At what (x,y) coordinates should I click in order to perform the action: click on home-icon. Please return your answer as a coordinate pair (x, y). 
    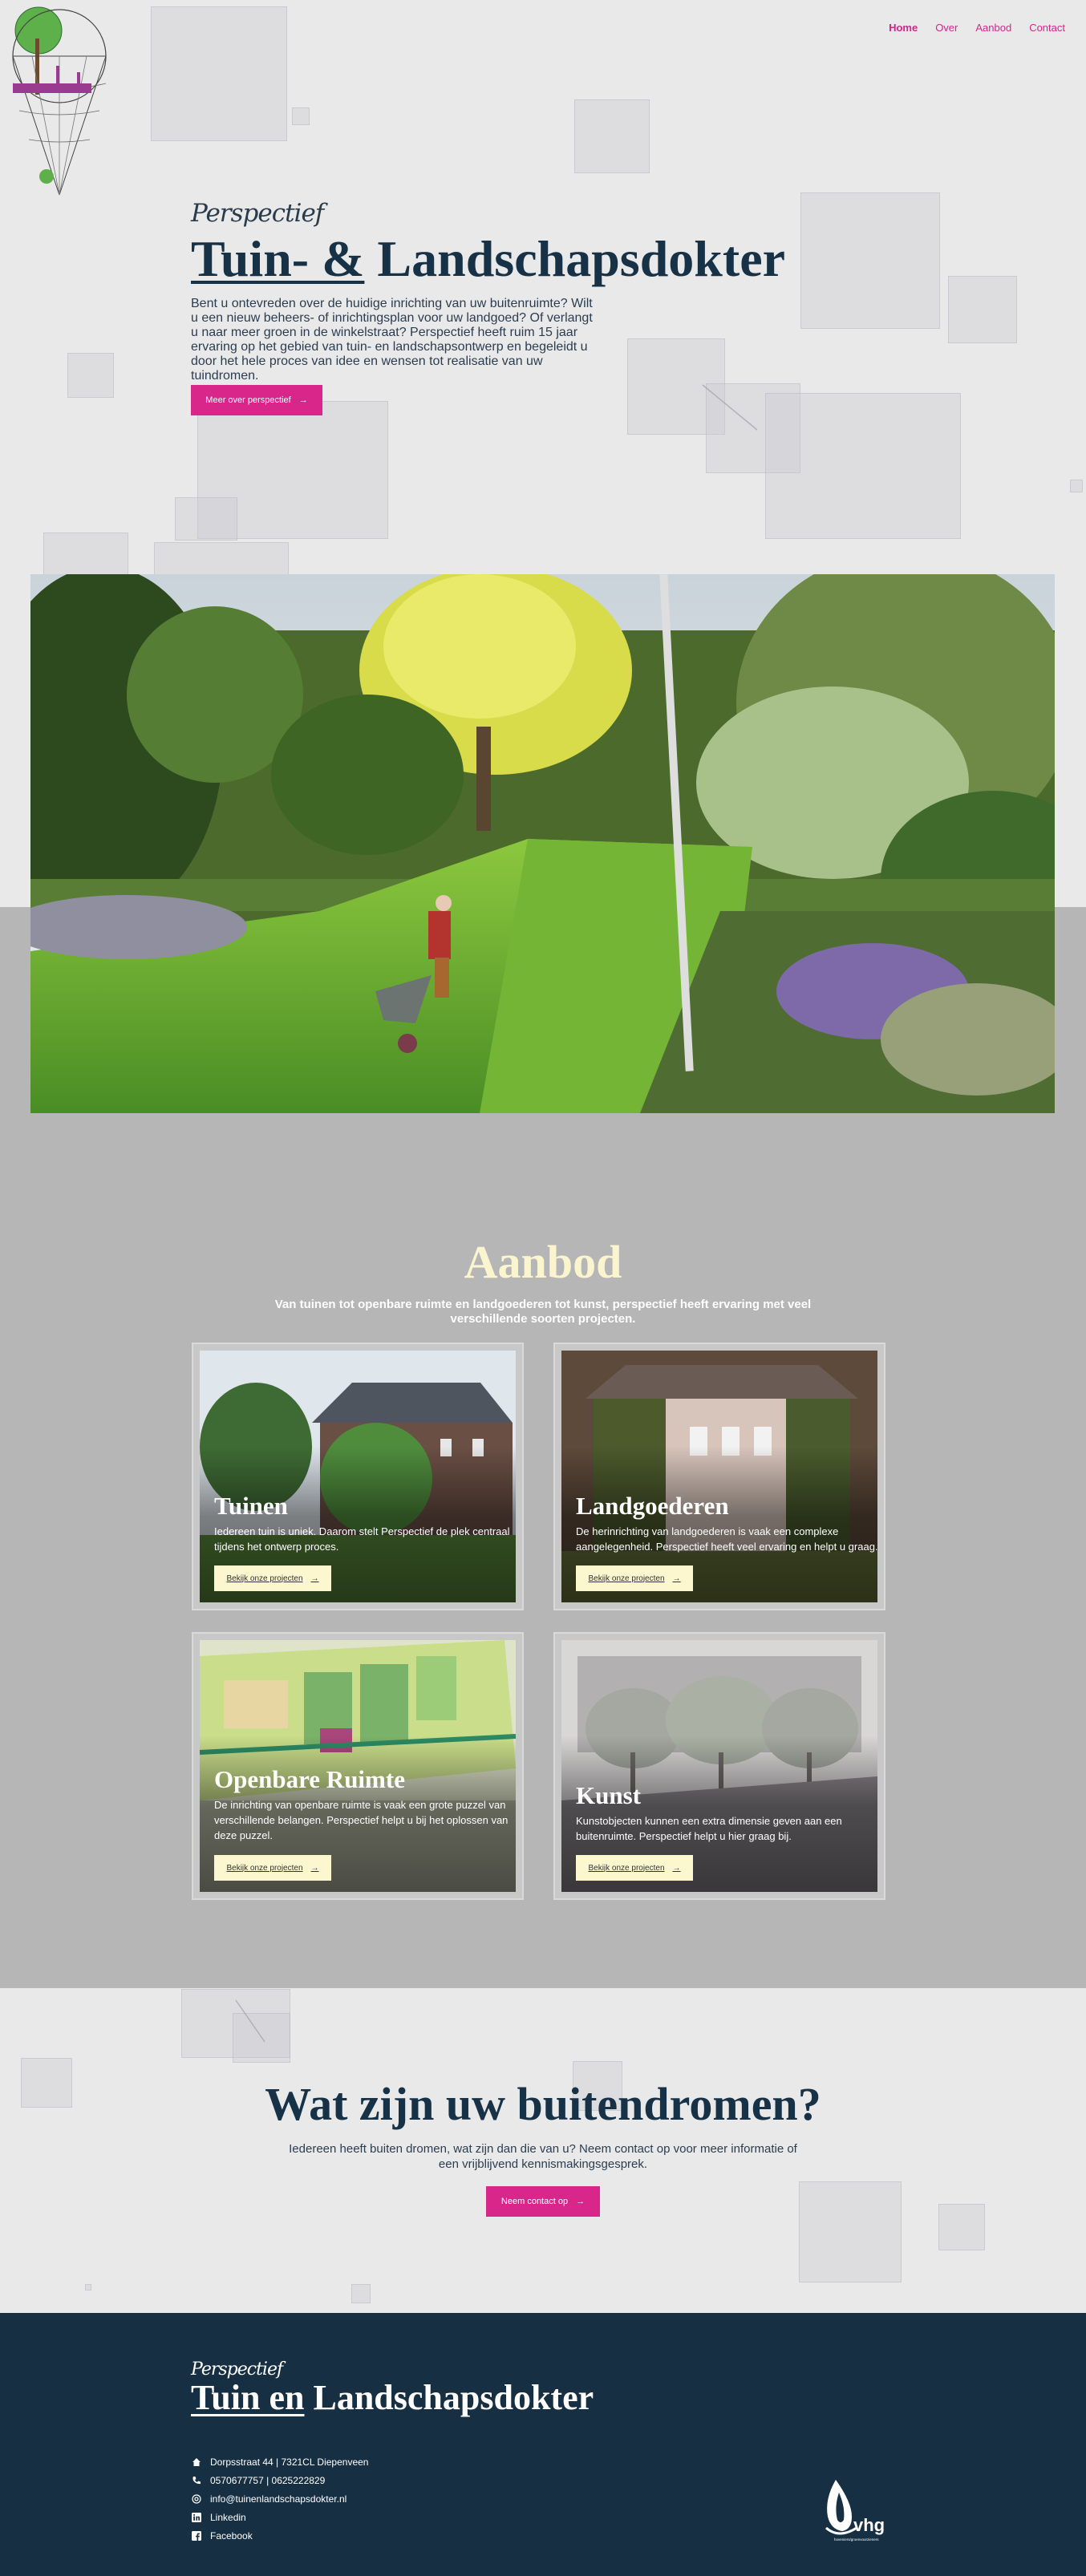
    Looking at the image, I should click on (197, 2463).